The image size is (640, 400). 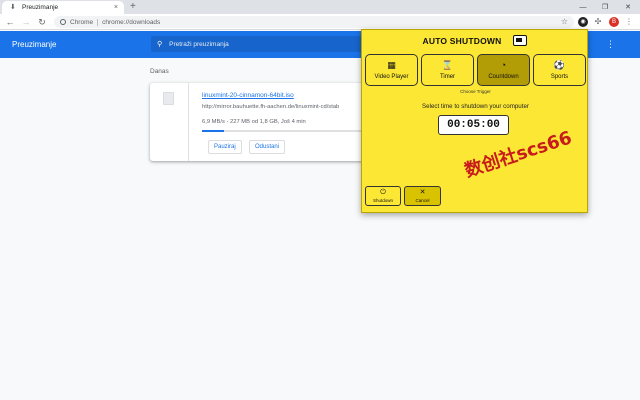 I want to click on more-actions-icon: ⋮, so click(x=610, y=44).